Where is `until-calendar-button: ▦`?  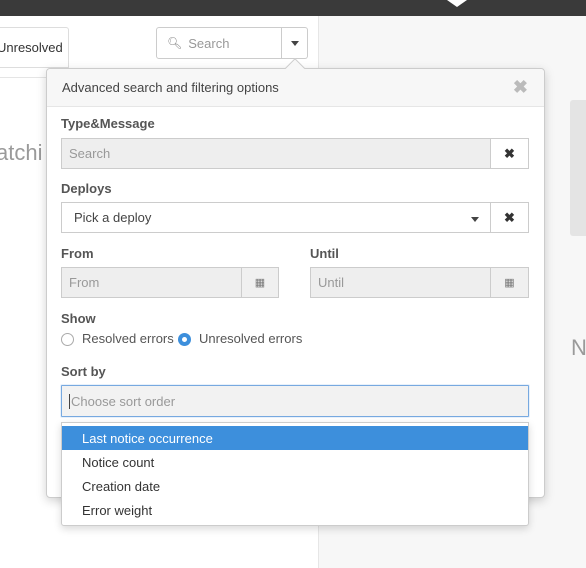 until-calendar-button: ▦ is located at coordinates (509, 282).